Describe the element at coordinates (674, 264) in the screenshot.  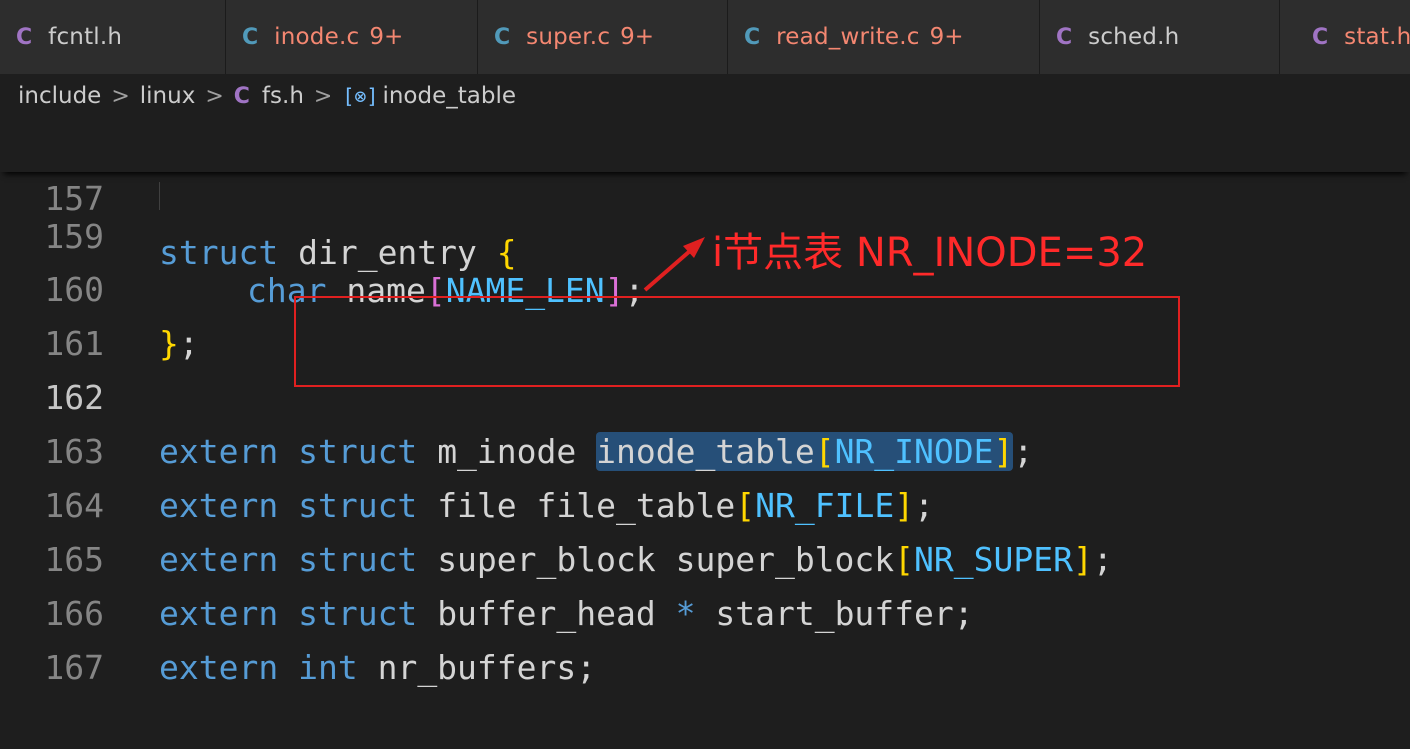
I see `annotation-arrow-icon` at that location.